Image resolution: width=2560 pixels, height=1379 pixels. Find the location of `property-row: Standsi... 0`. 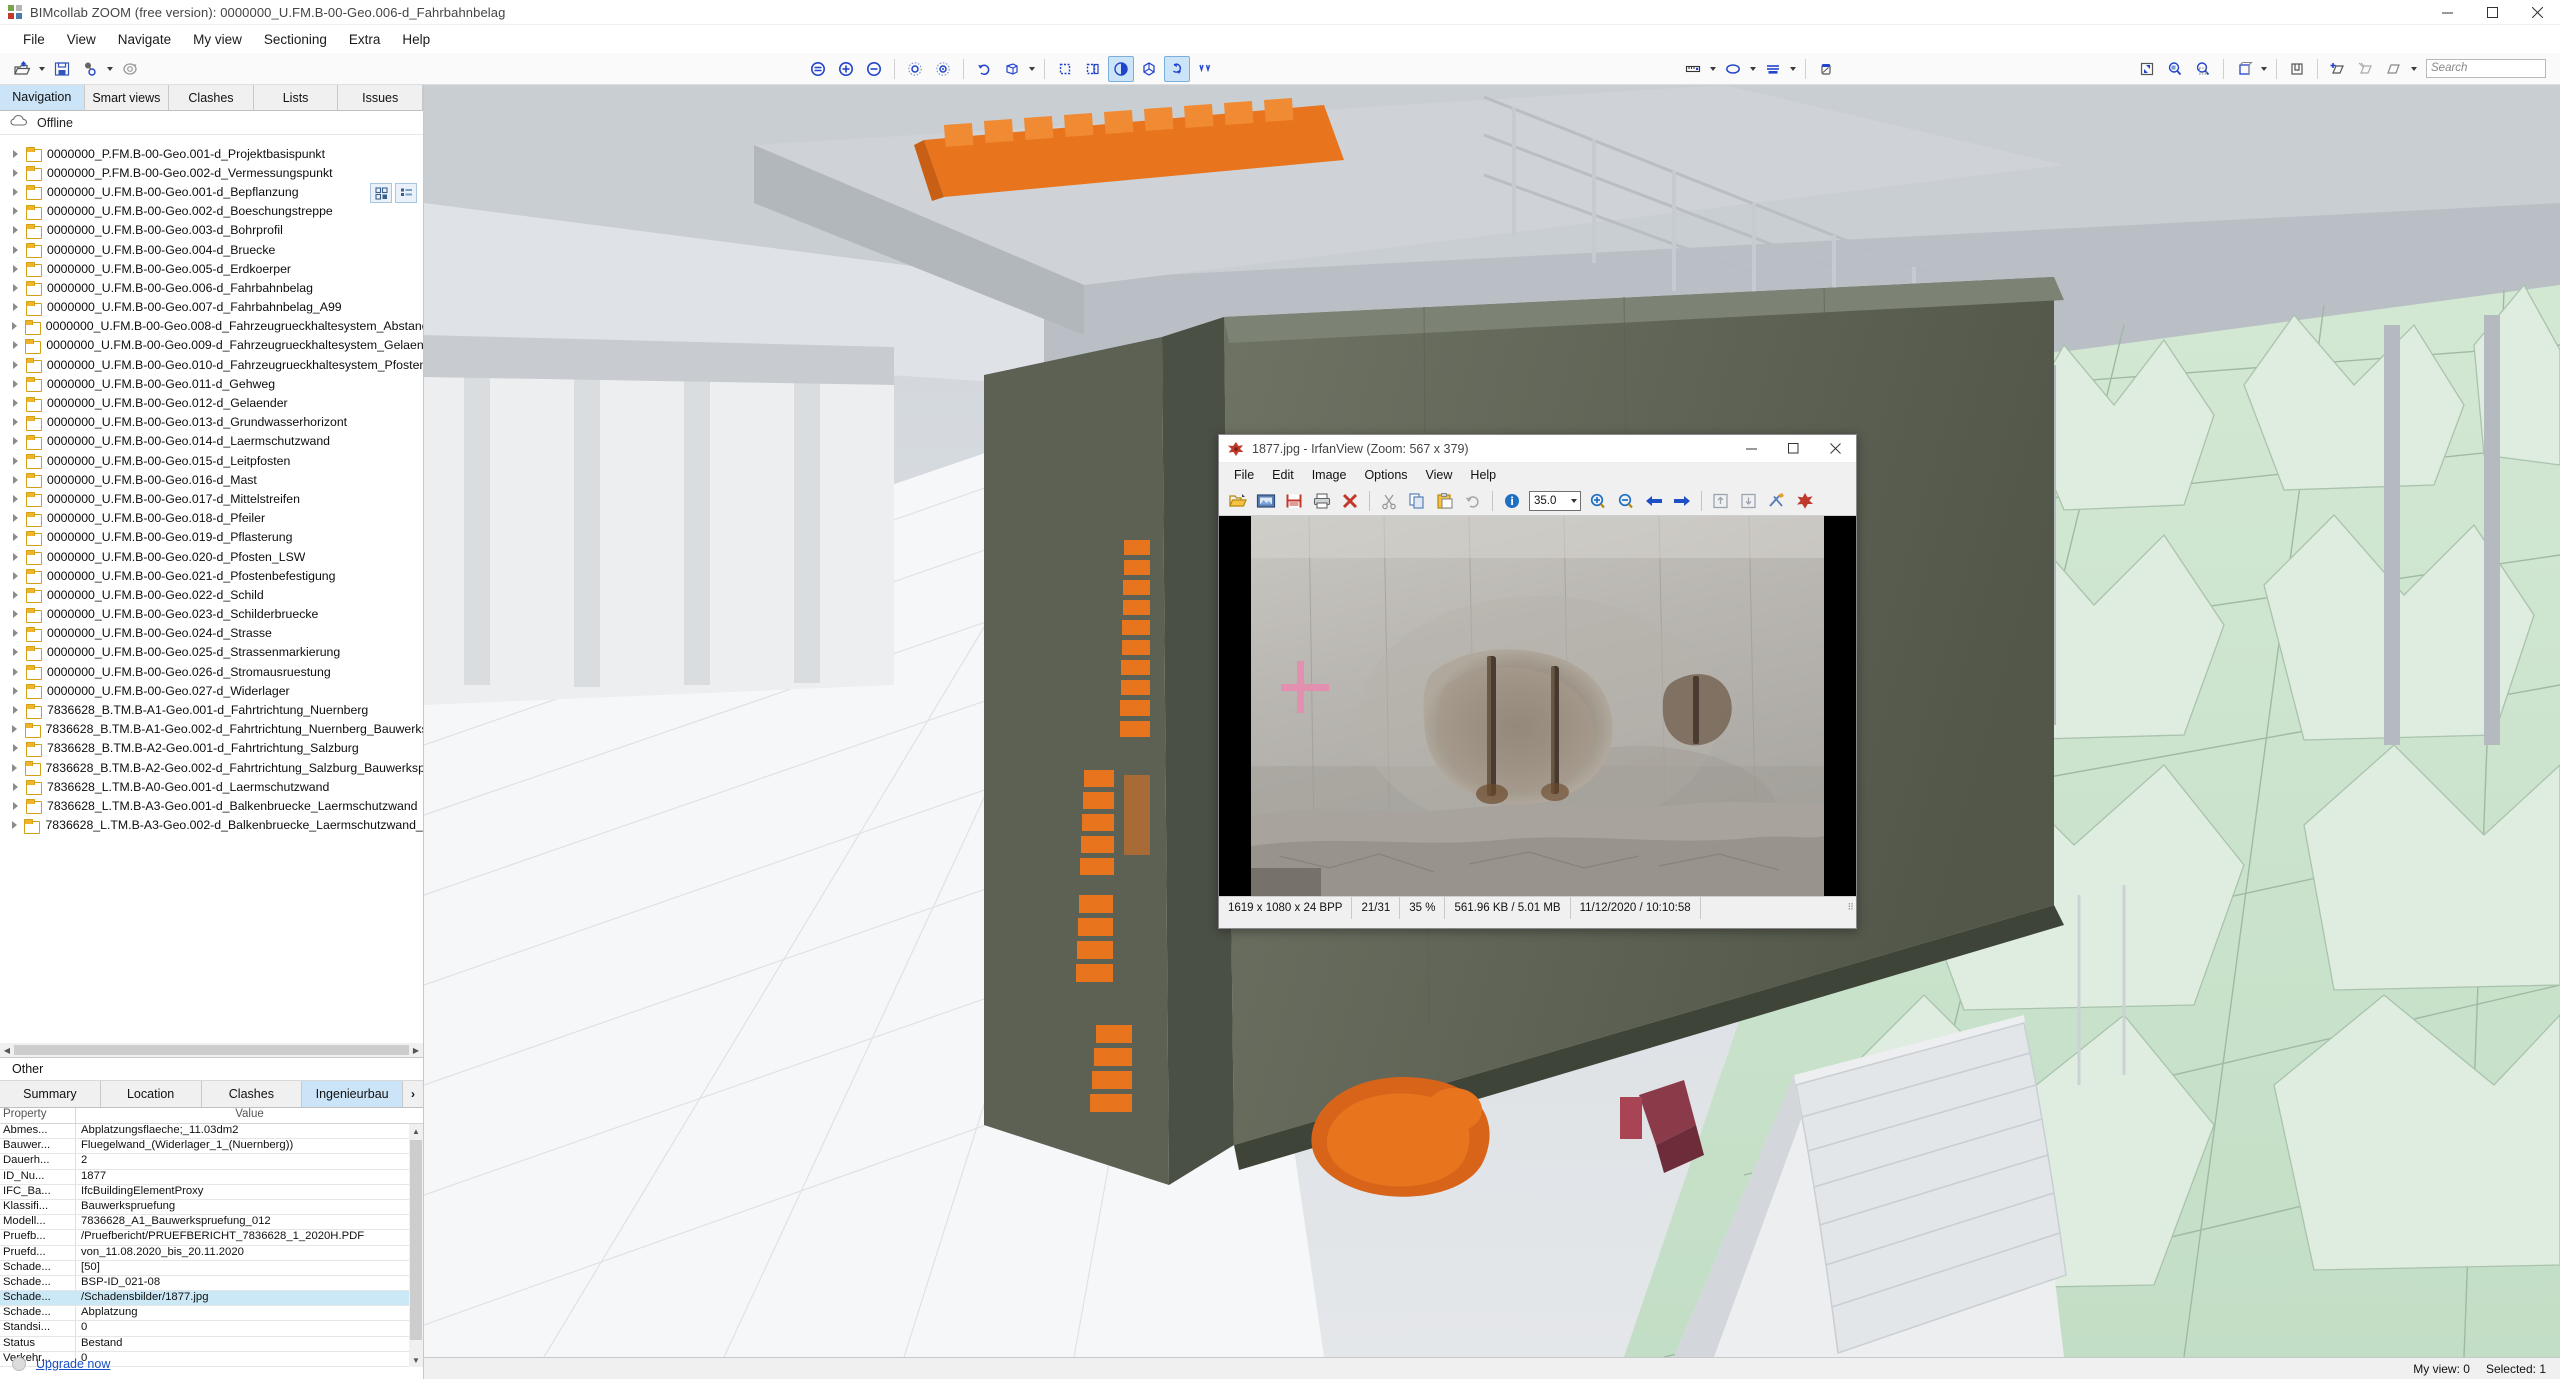

property-row: Standsi... 0 is located at coordinates (211, 1329).